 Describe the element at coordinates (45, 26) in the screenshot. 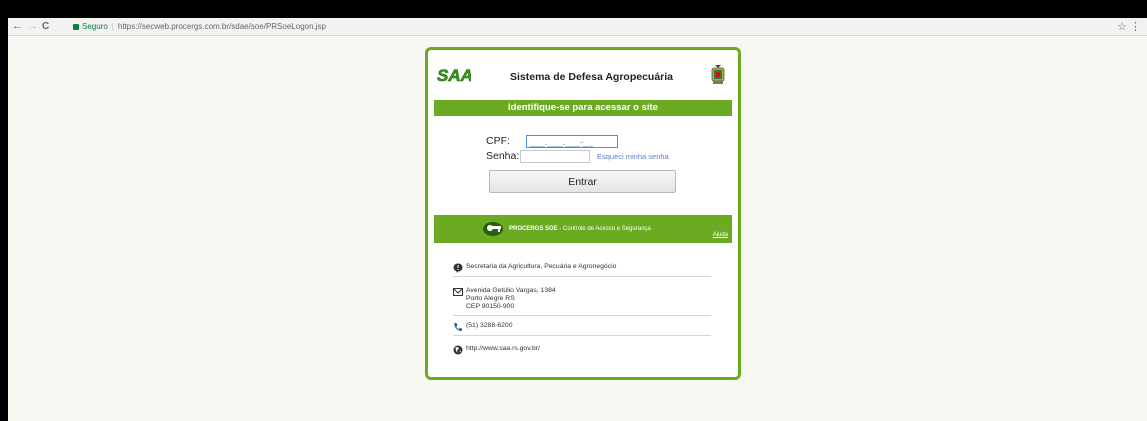

I see `reload-icon: C` at that location.